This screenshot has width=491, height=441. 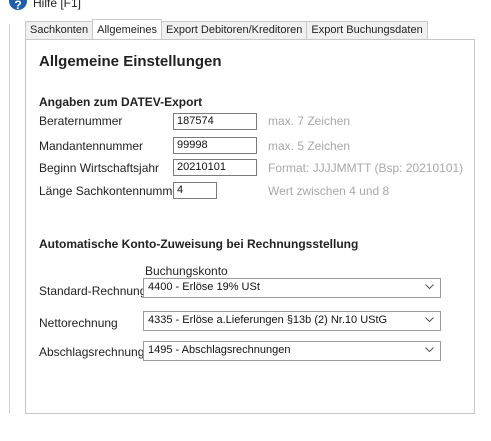 I want to click on laenge-label: Länge Sachkontennummer, so click(x=111, y=191).